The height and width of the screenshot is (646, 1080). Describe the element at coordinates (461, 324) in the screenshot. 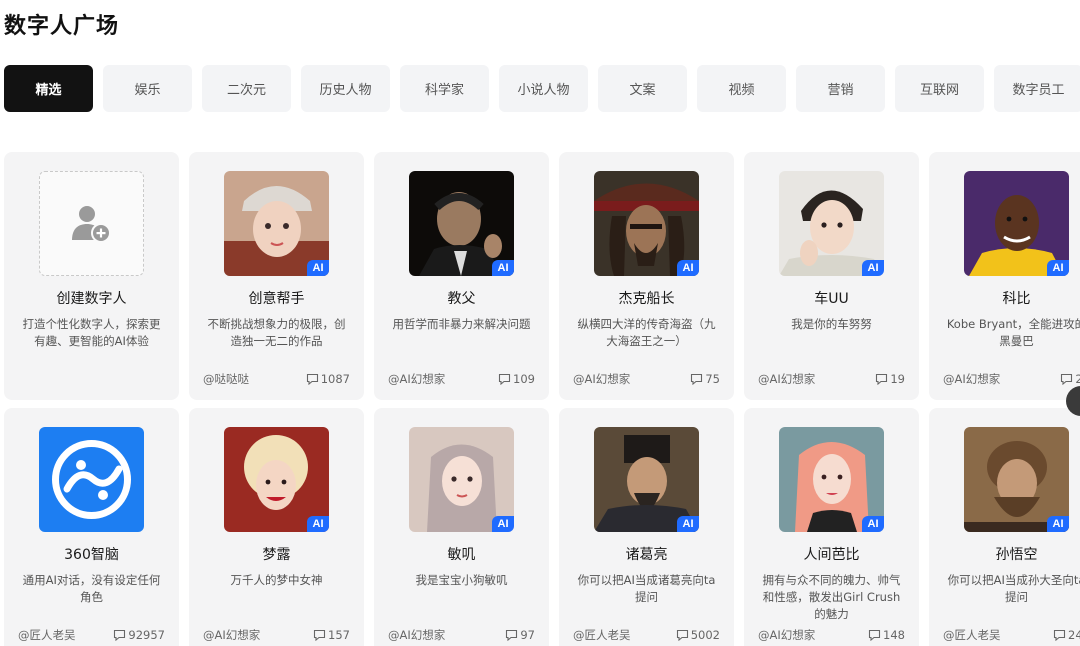

I see `card-desc: 用哲学而非暴力来解决问题` at that location.